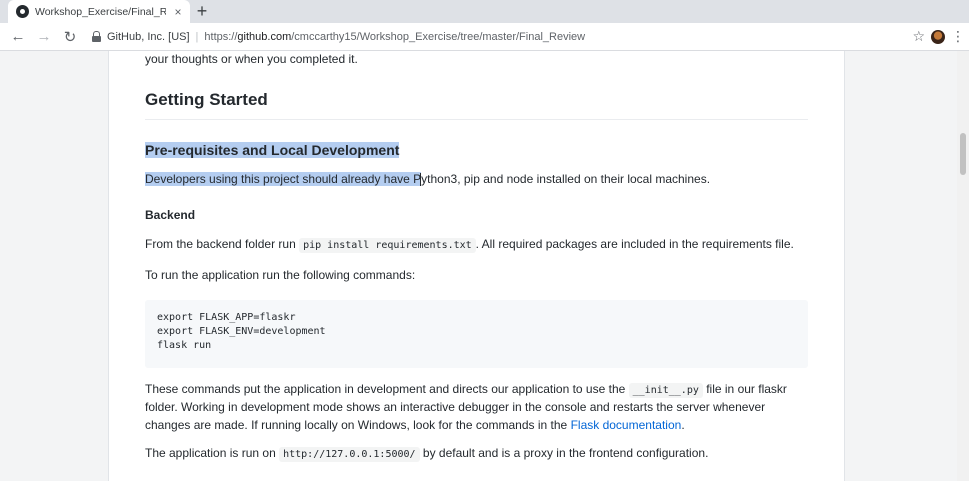 The width and height of the screenshot is (969, 481). Describe the element at coordinates (264, 36) in the screenshot. I see `url-host: github.com` at that location.